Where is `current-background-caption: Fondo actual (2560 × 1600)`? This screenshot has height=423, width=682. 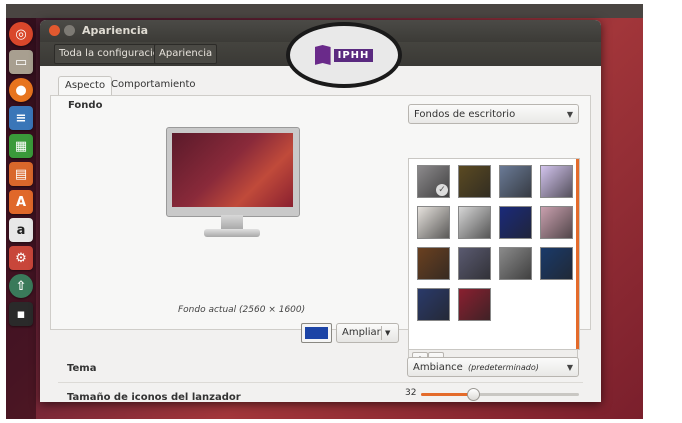
current-background-caption: Fondo actual (2560 × 1600) is located at coordinates (242, 310).